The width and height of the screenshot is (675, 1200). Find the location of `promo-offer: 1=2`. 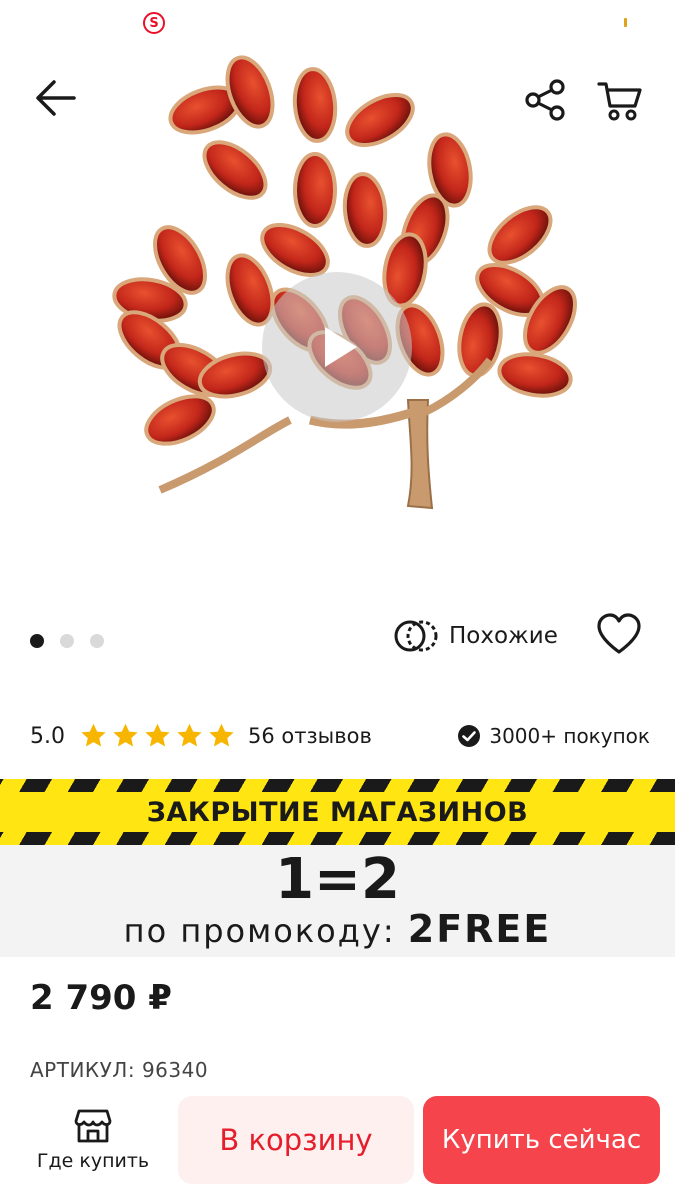

promo-offer: 1=2 is located at coordinates (337, 879).